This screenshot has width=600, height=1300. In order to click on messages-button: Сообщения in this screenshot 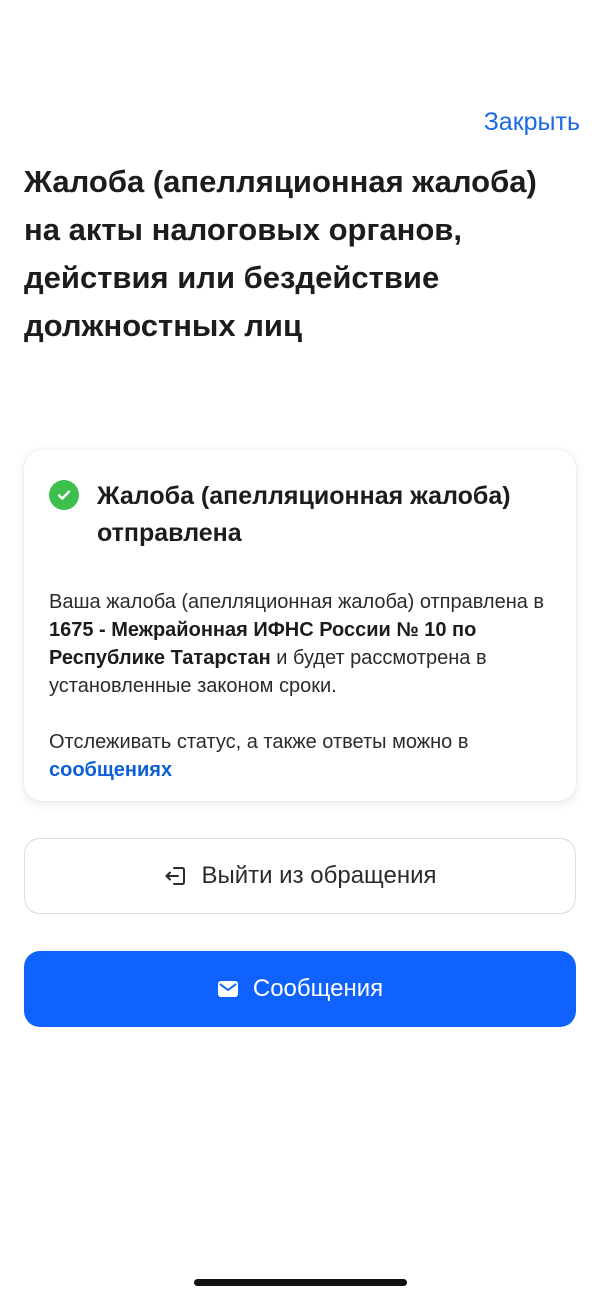, I will do `click(300, 989)`.